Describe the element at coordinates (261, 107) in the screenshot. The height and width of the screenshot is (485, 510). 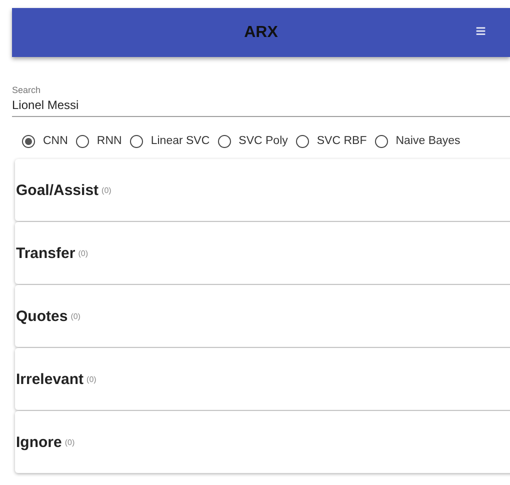
I see `search-field: Lionel Messi` at that location.